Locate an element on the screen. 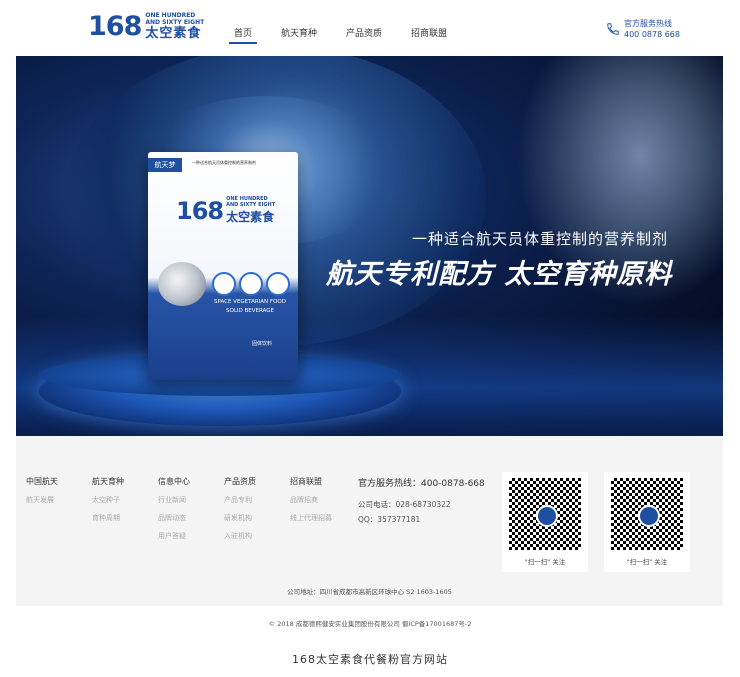 This screenshot has height=677, width=740. footer-column-news: 信息中心 行业新闻 品牌动态 用户答疑 is located at coordinates (174, 509).